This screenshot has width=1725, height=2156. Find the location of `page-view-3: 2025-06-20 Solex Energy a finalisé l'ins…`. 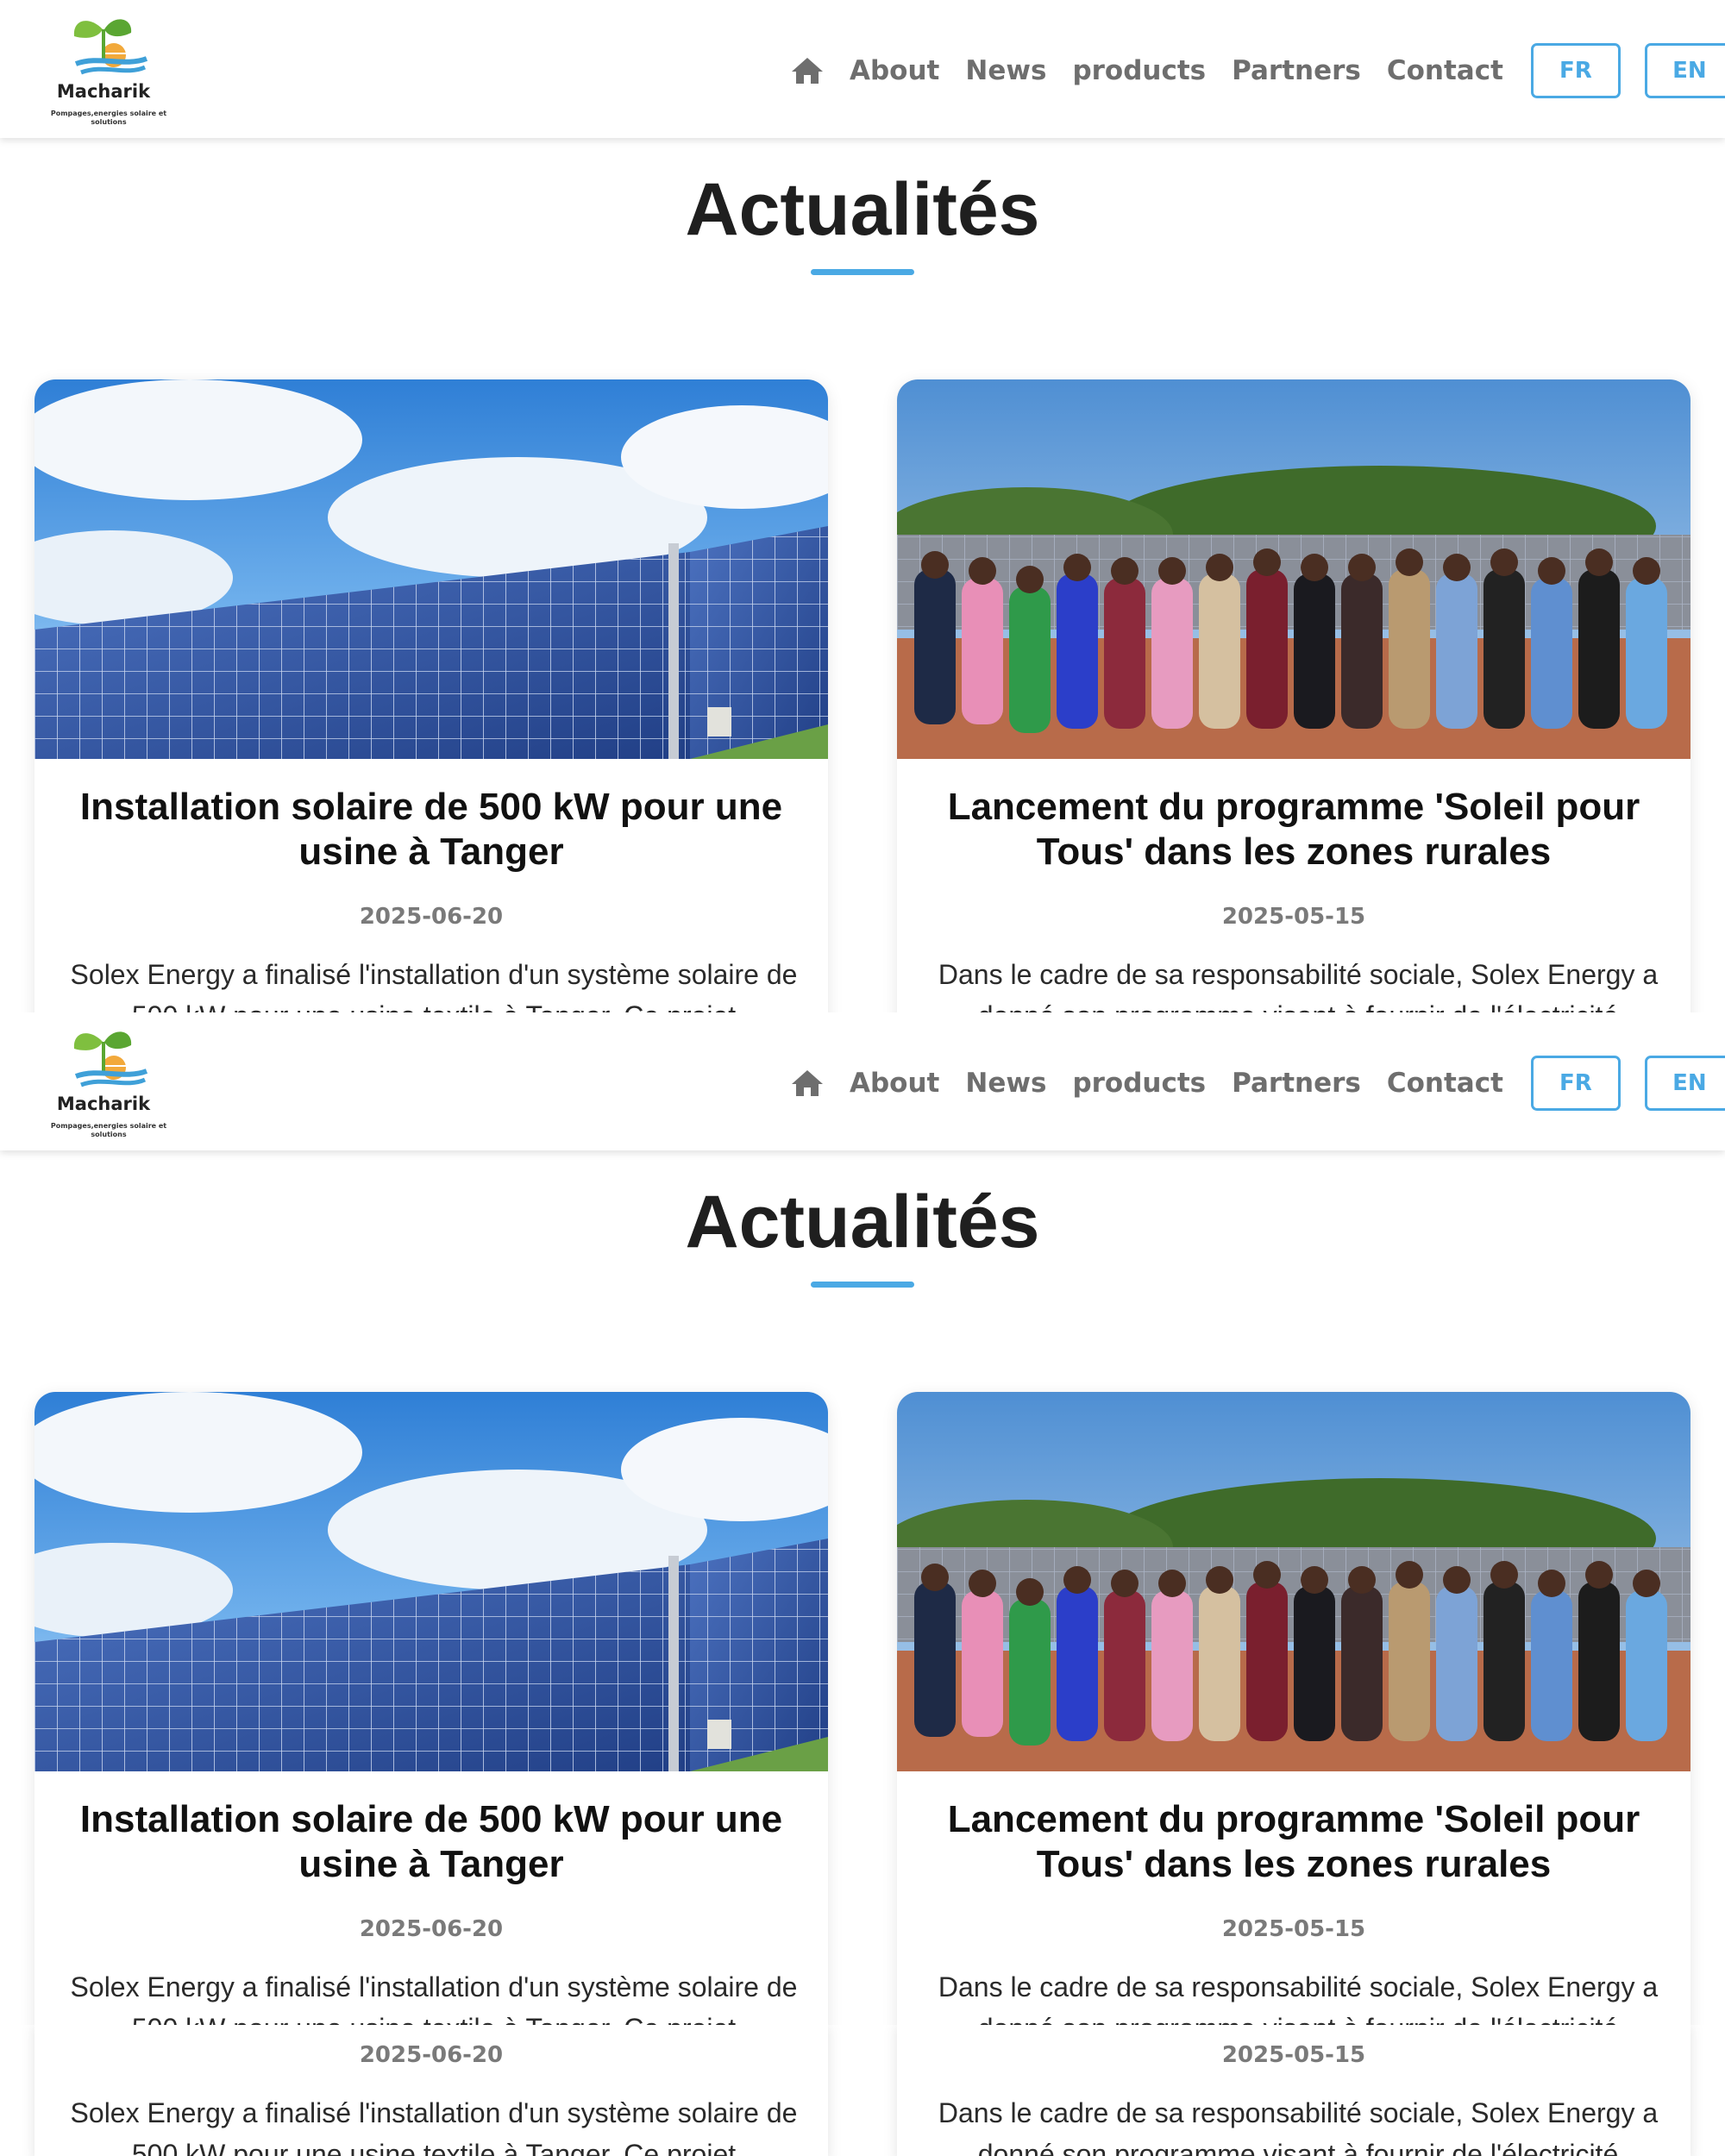

page-view-3: 2025-06-20 Solex Energy a finalisé l'ins… is located at coordinates (862, 2090).